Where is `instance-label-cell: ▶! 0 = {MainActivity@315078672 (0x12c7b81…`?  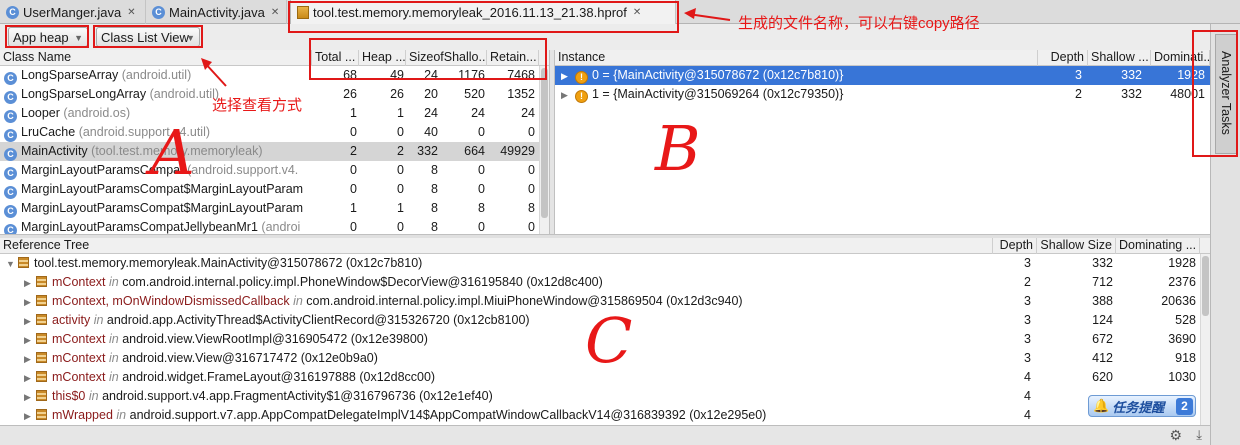
instance-label-cell: ▶! 0 = {MainActivity@315078672 (0x12c7b81… is located at coordinates (796, 75).